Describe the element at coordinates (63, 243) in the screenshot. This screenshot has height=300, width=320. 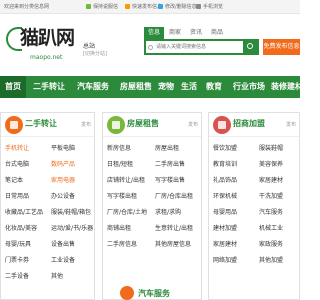
I see `category-link: 设备出售` at that location.